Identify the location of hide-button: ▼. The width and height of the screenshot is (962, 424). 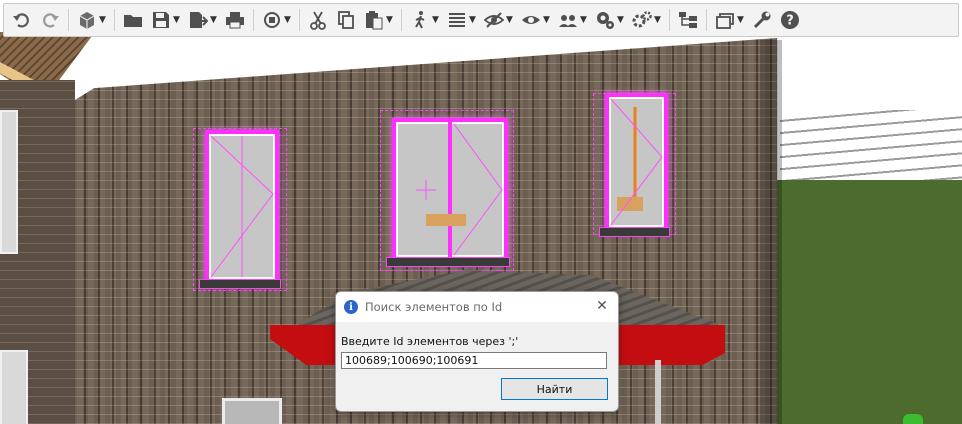
(498, 20).